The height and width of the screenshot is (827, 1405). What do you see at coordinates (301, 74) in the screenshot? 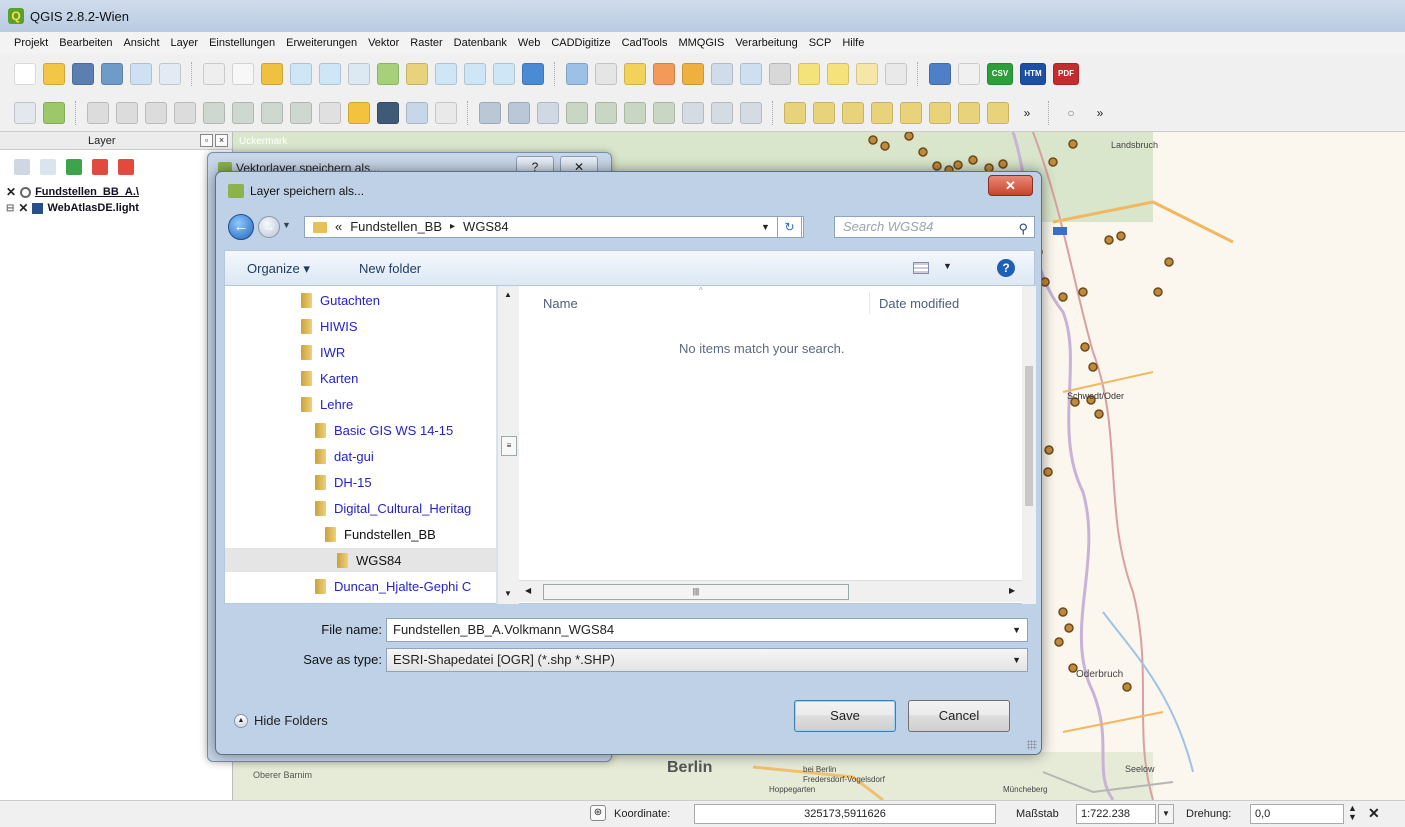
I see `zoom-in-icon` at bounding box center [301, 74].